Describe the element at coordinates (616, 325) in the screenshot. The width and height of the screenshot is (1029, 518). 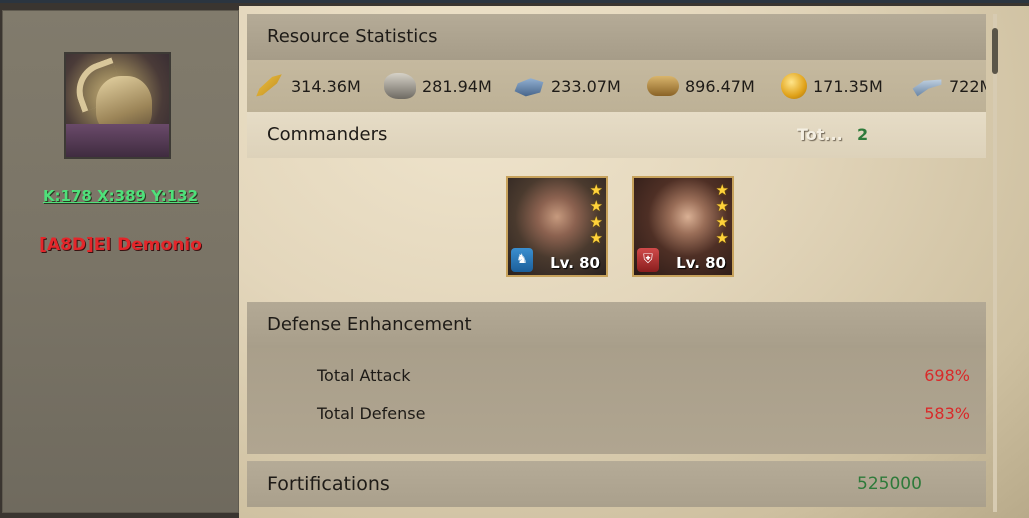
I see `defense-enhancement-title: Defense Enhancement` at that location.